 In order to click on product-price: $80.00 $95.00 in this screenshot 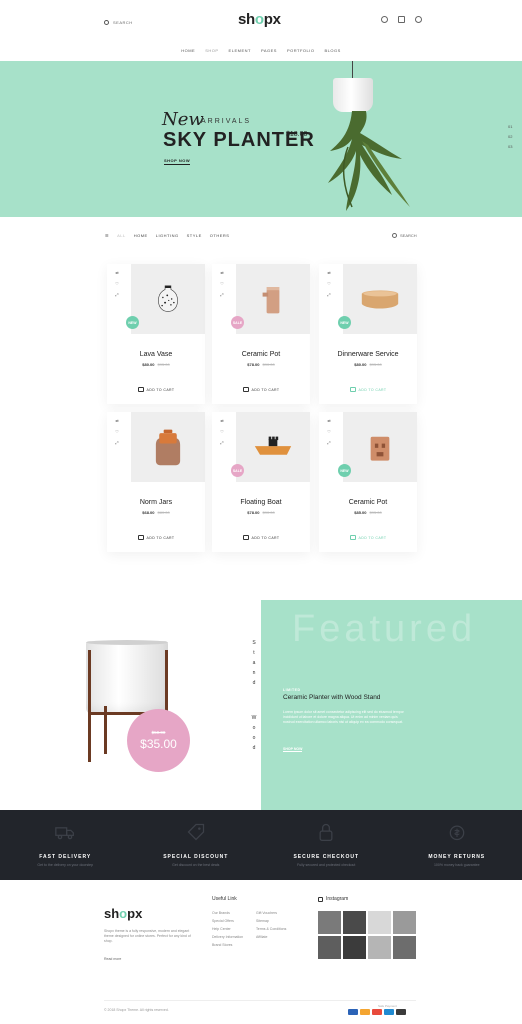, I will do `click(368, 364)`.